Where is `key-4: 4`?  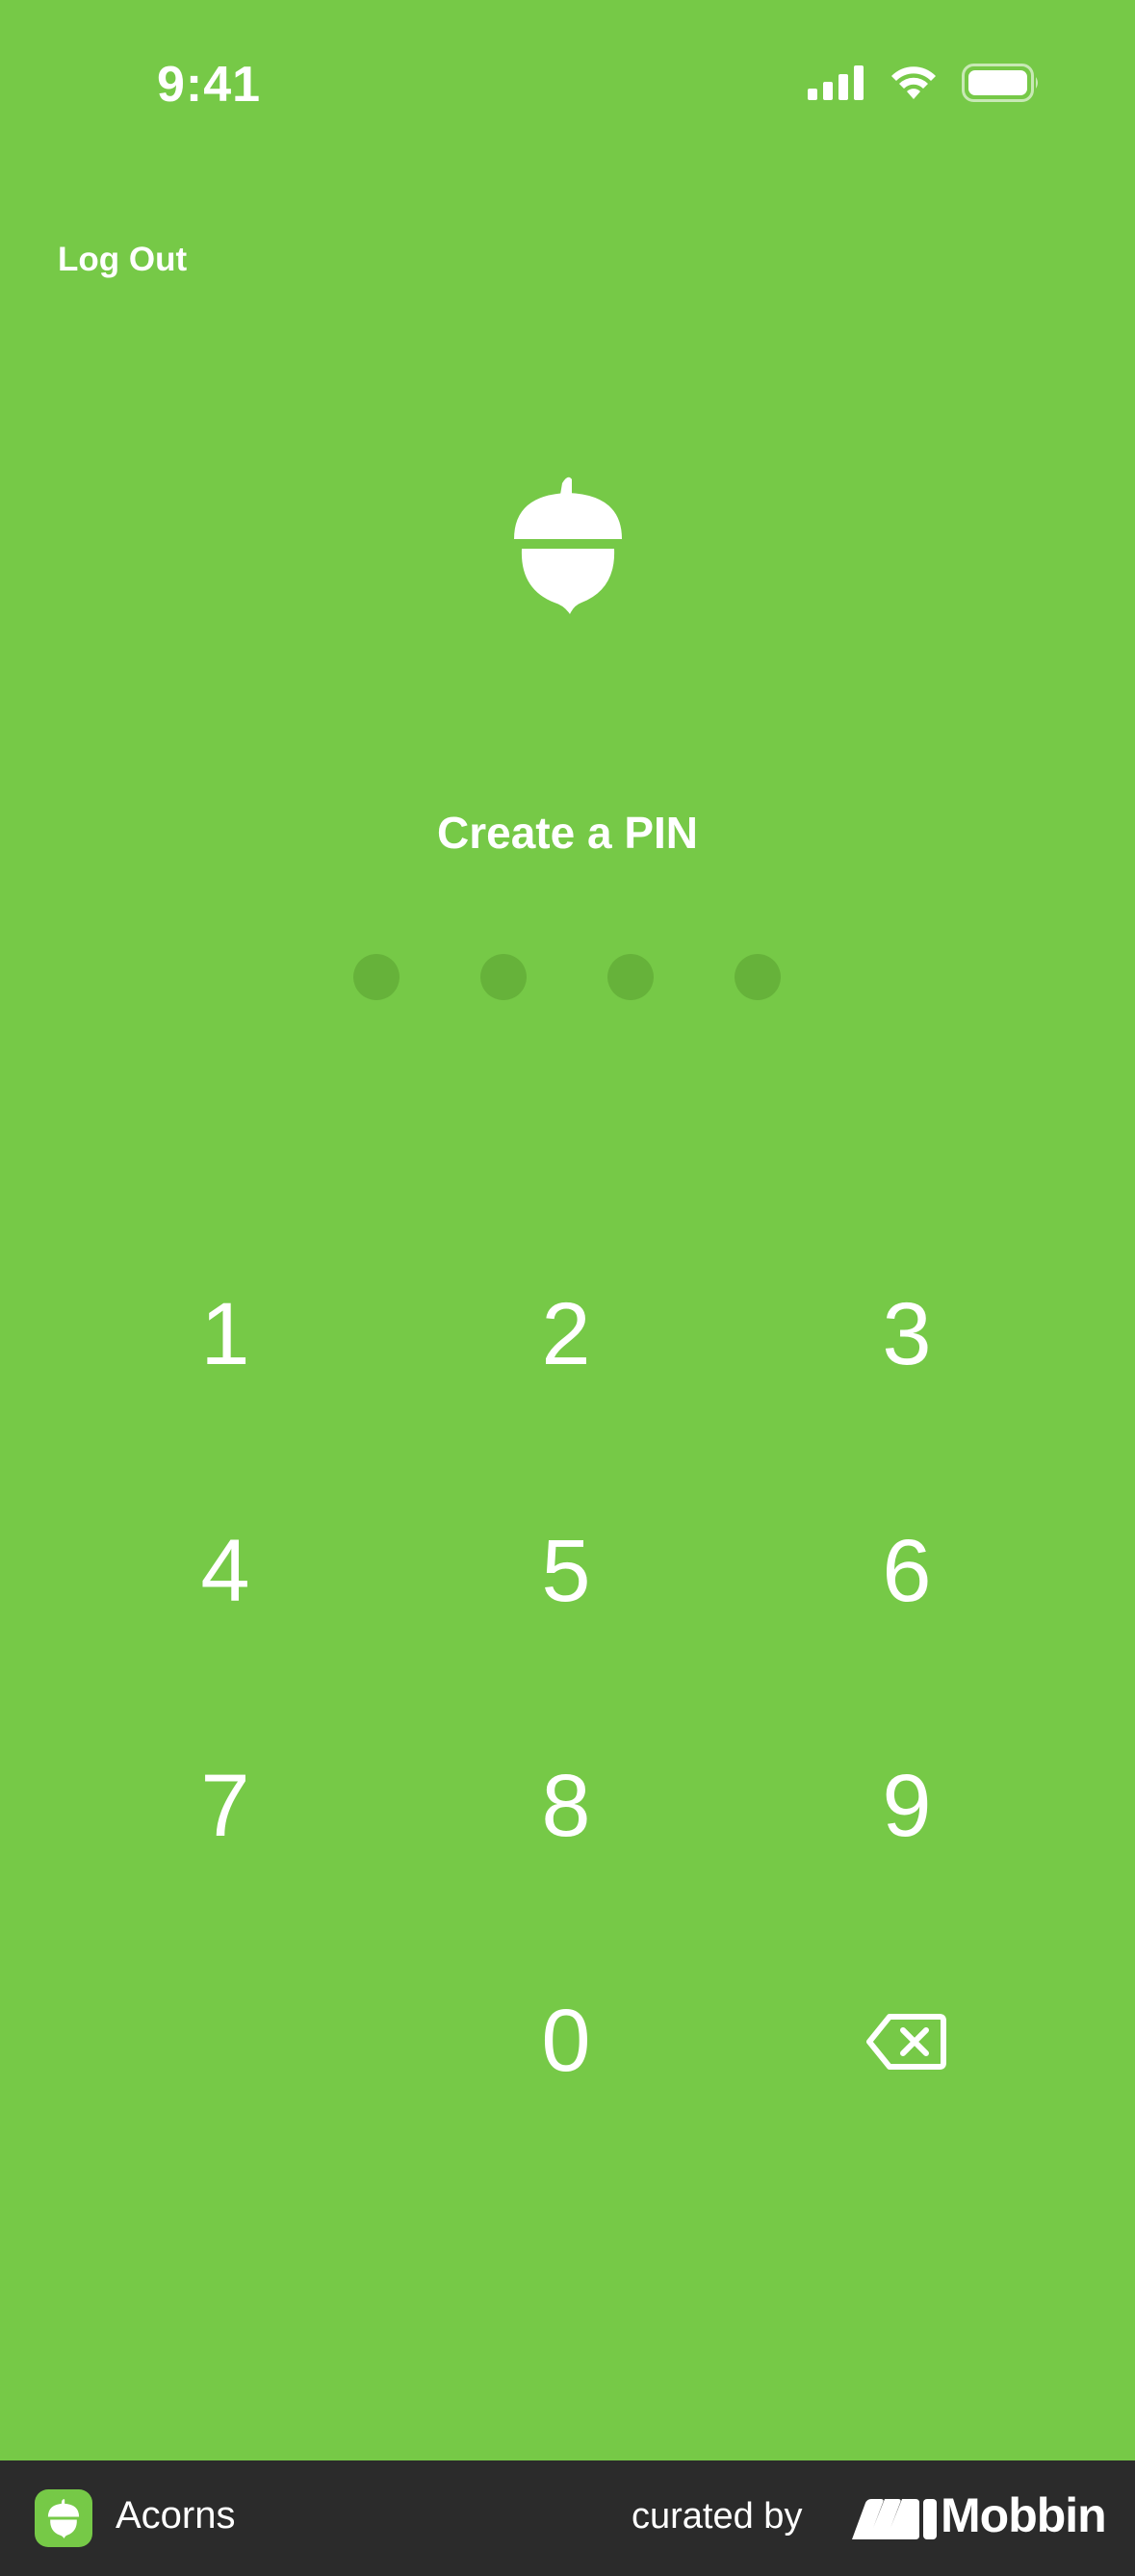 key-4: 4 is located at coordinates (225, 1571).